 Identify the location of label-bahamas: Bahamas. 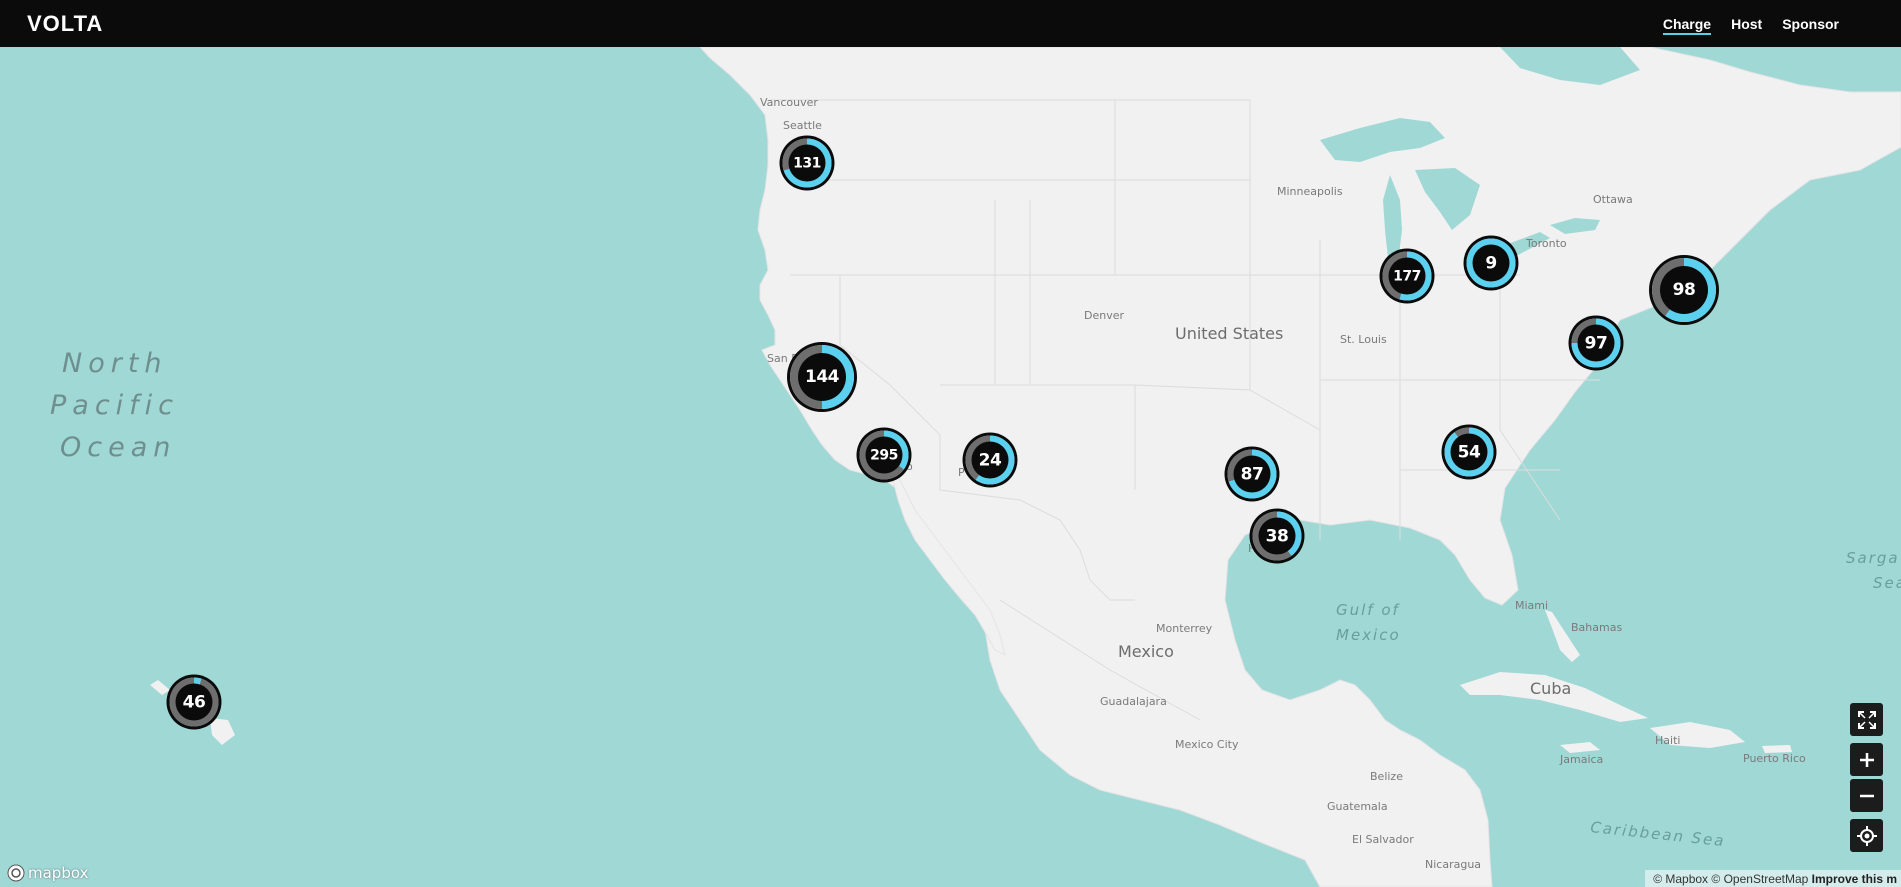
(1596, 627).